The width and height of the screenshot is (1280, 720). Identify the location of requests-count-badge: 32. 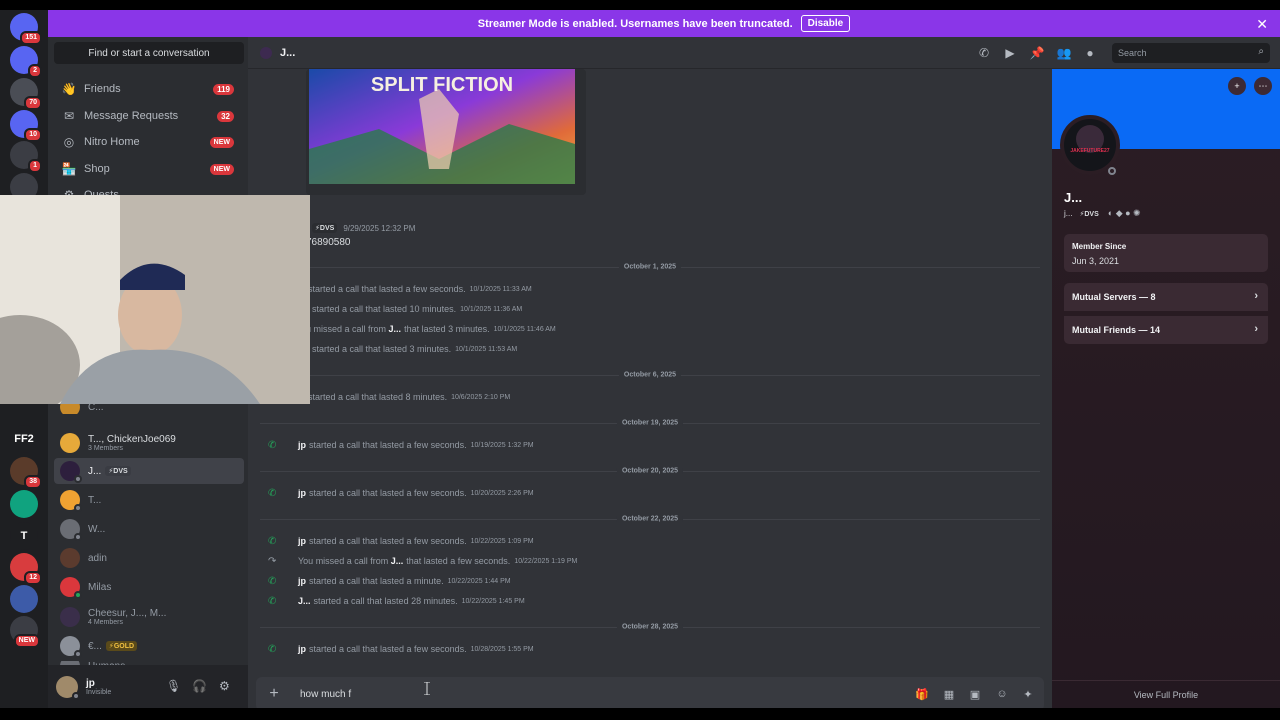
(225, 116).